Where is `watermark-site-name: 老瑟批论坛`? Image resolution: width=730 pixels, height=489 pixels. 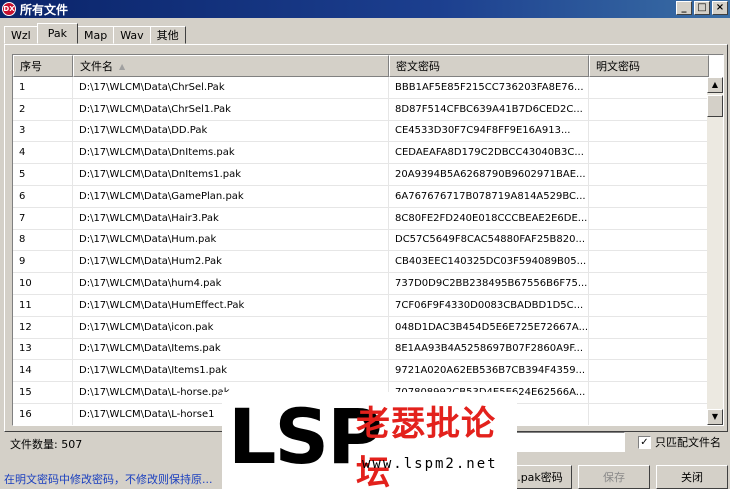 watermark-site-name: 老瑟批论坛 is located at coordinates (426, 446).